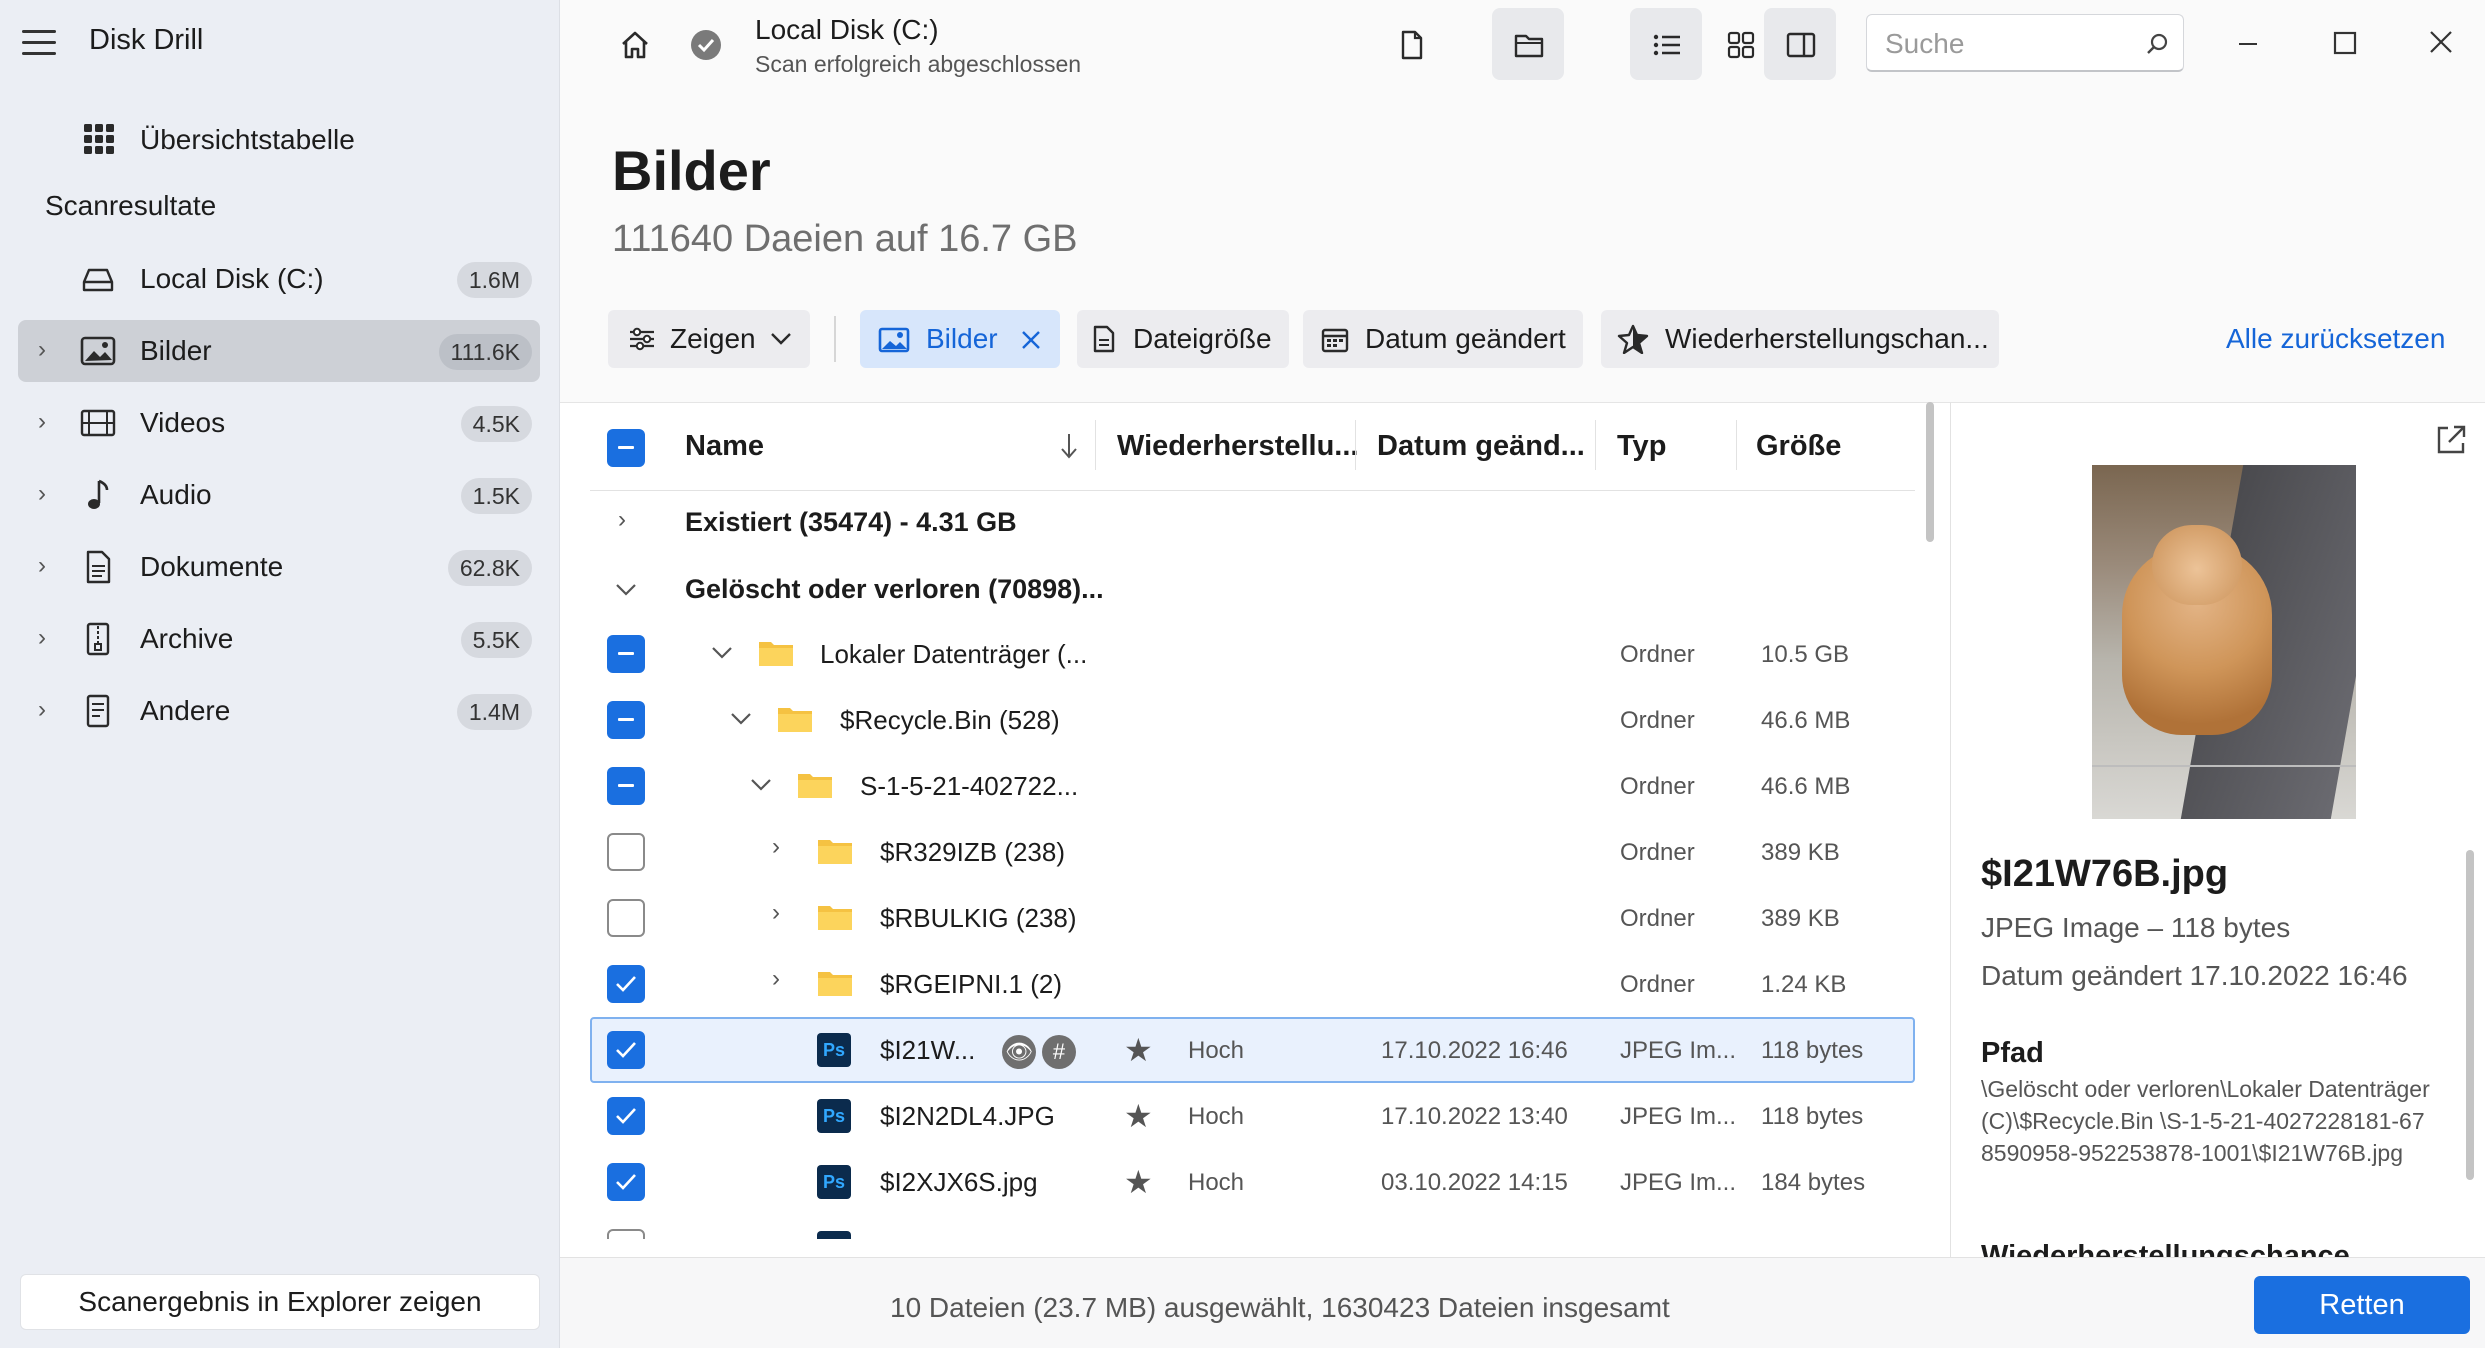 The image size is (2485, 1348). Describe the element at coordinates (2441, 43) in the screenshot. I see `close-window-button` at that location.